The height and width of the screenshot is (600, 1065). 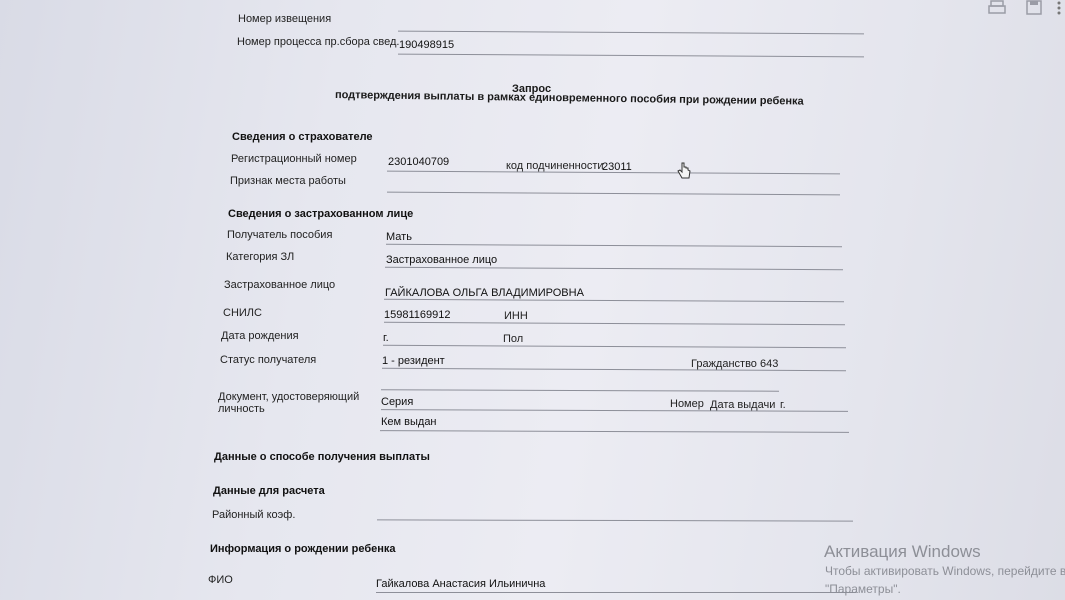 I want to click on status-extra-field, so click(x=580, y=390).